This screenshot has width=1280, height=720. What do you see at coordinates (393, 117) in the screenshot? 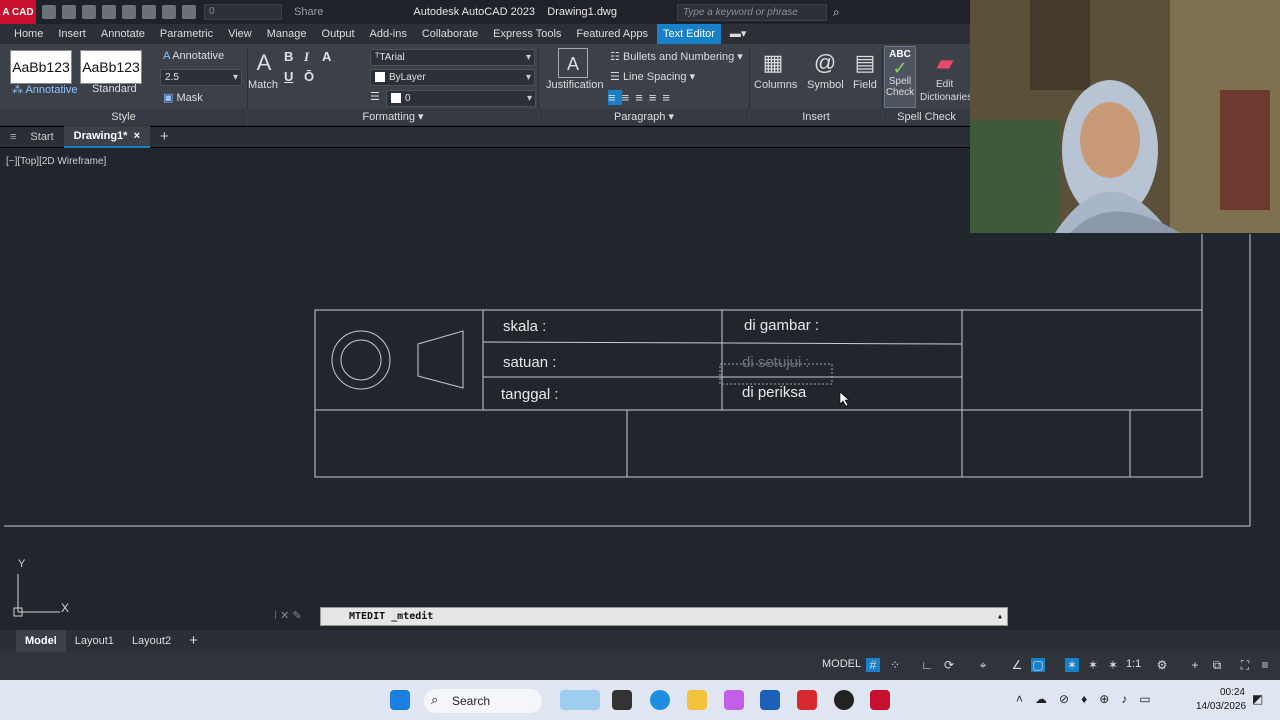
I see `formatting-panel-title: Formatting ▾` at bounding box center [393, 117].